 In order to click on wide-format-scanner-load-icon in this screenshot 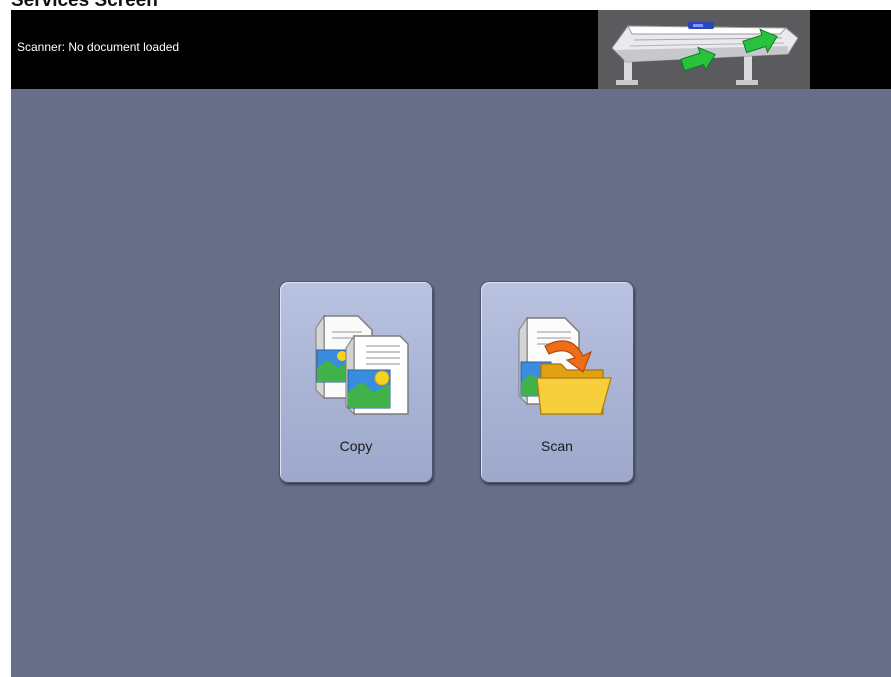, I will do `click(705, 53)`.